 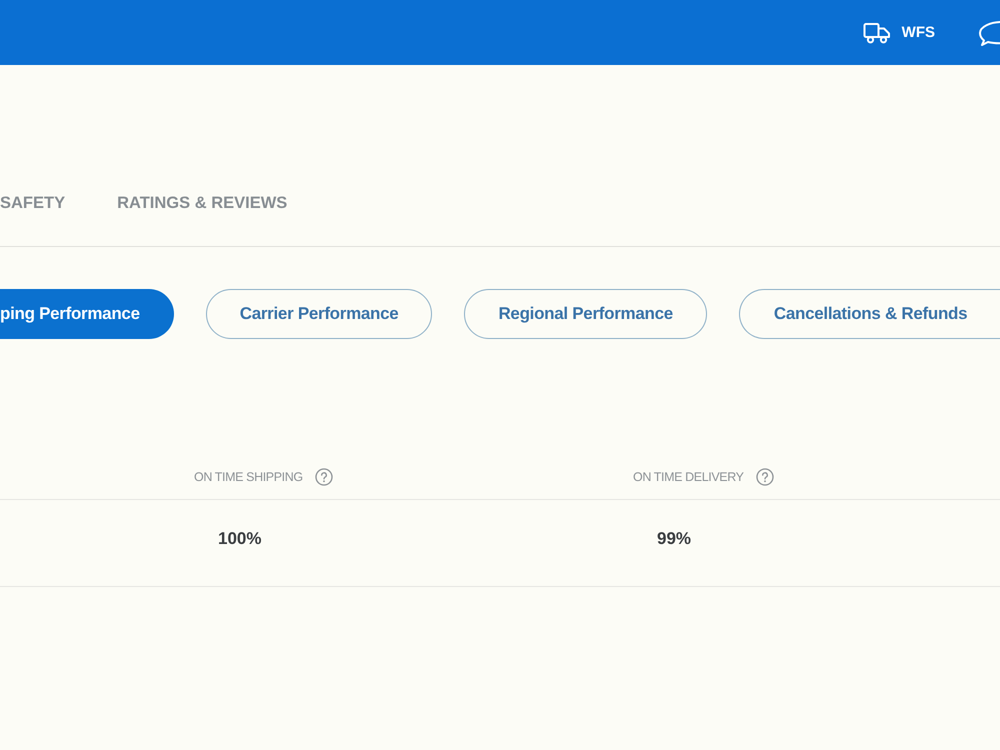 I want to click on filter-tab: ping Performance, so click(x=87, y=314).